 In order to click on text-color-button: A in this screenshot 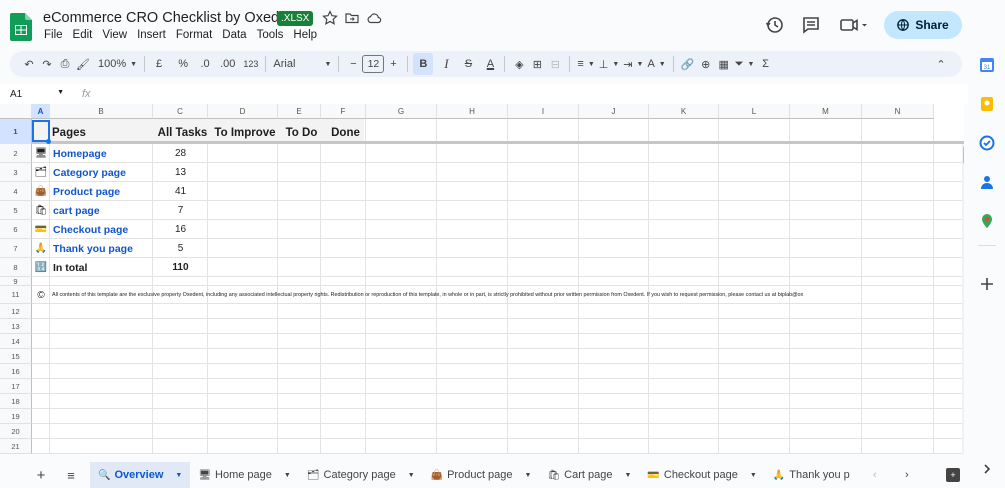, I will do `click(490, 64)`.